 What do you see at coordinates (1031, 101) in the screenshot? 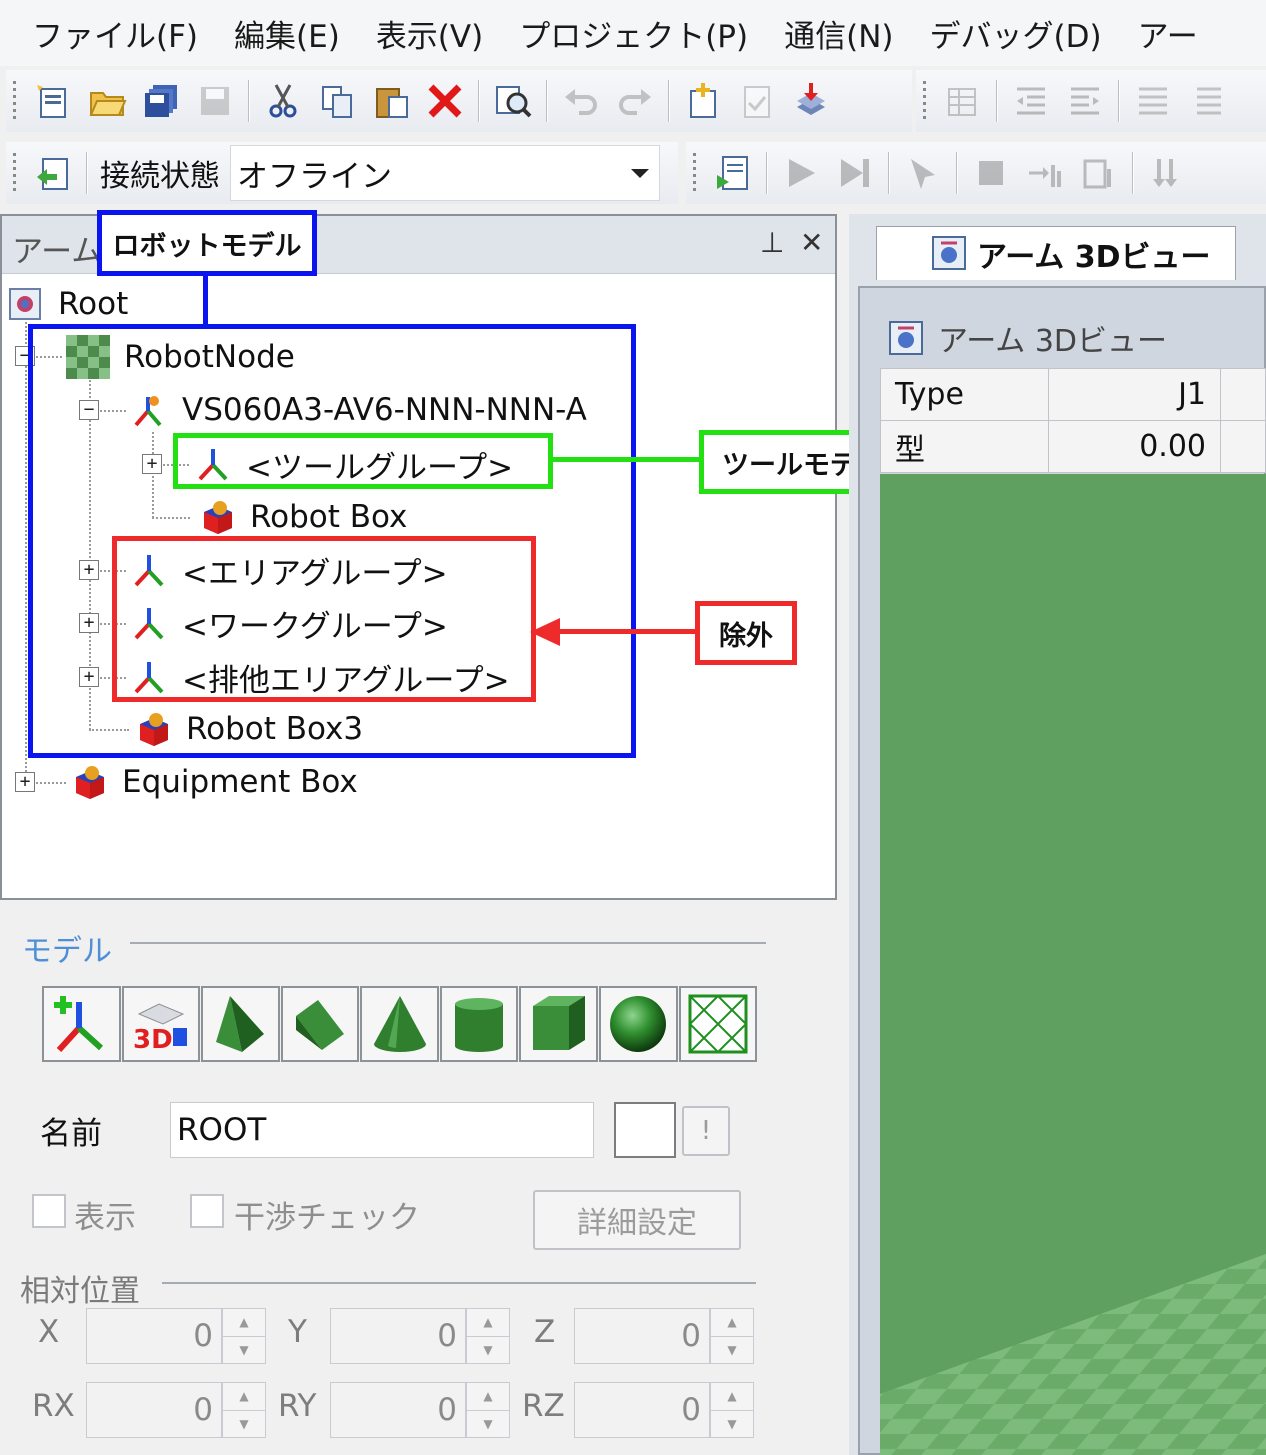
I see `outdent-button` at bounding box center [1031, 101].